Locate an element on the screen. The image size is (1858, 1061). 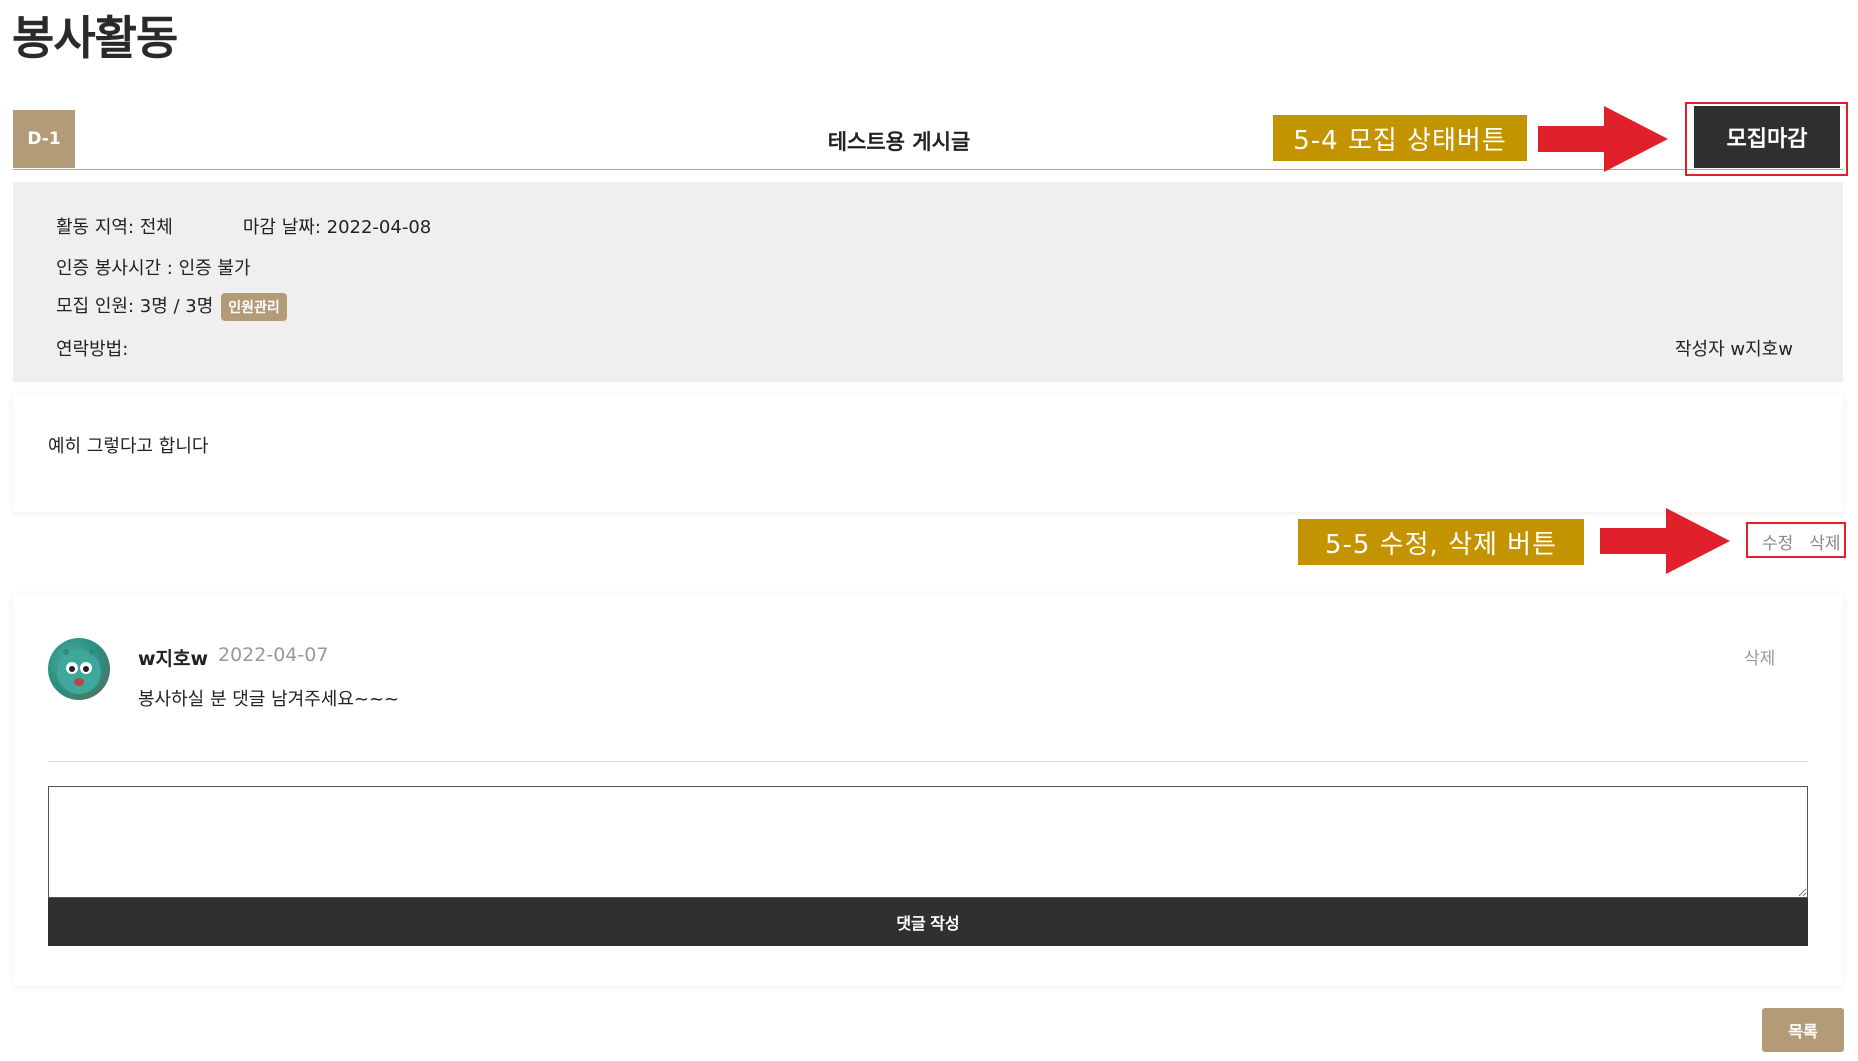
annotation-edit-delete-label: 5-5 수정, 삭제 버튼 is located at coordinates (1441, 542).